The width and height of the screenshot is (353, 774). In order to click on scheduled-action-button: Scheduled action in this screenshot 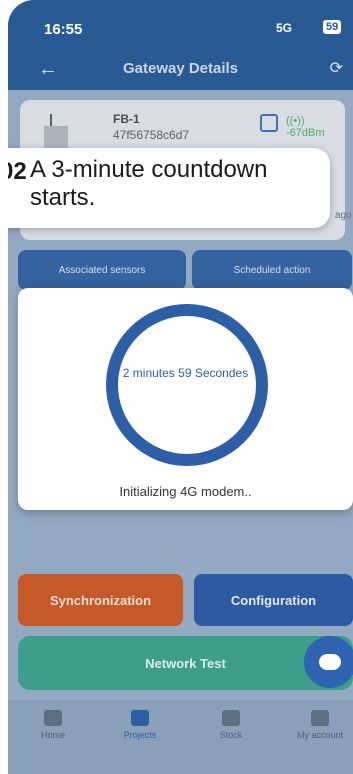, I will do `click(272, 270)`.